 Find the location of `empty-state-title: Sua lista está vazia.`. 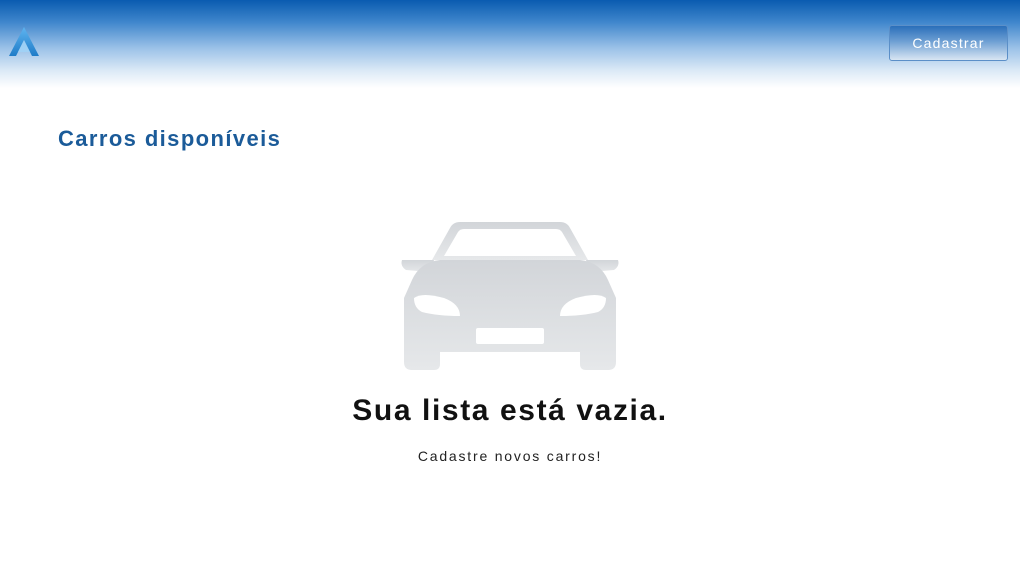

empty-state-title: Sua lista está vazia. is located at coordinates (510, 410).